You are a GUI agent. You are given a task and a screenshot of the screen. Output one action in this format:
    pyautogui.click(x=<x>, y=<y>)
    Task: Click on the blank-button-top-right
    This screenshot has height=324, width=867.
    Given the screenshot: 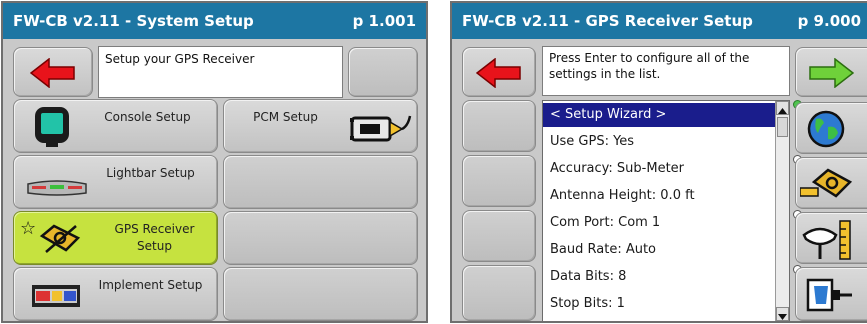 What is the action you would take?
    pyautogui.click(x=383, y=72)
    